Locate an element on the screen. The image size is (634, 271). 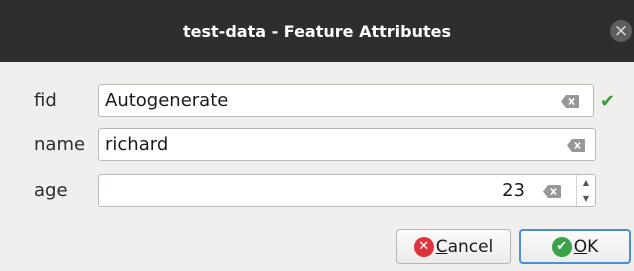
age-value: 23 is located at coordinates (513, 190).